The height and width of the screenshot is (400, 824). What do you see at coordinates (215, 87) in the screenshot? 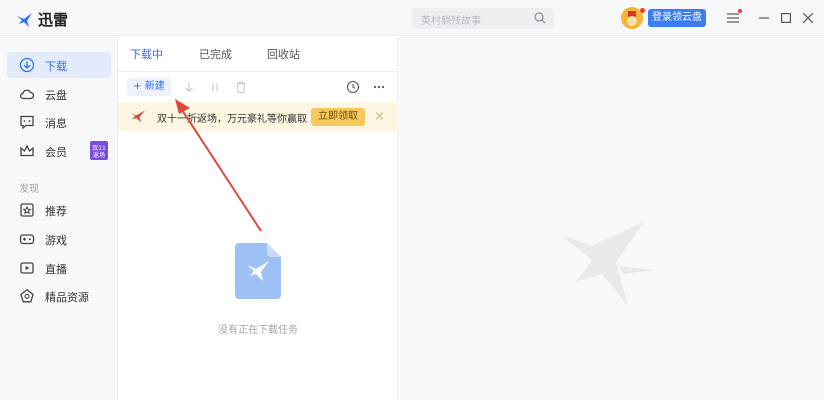
I see `pause-icon` at bounding box center [215, 87].